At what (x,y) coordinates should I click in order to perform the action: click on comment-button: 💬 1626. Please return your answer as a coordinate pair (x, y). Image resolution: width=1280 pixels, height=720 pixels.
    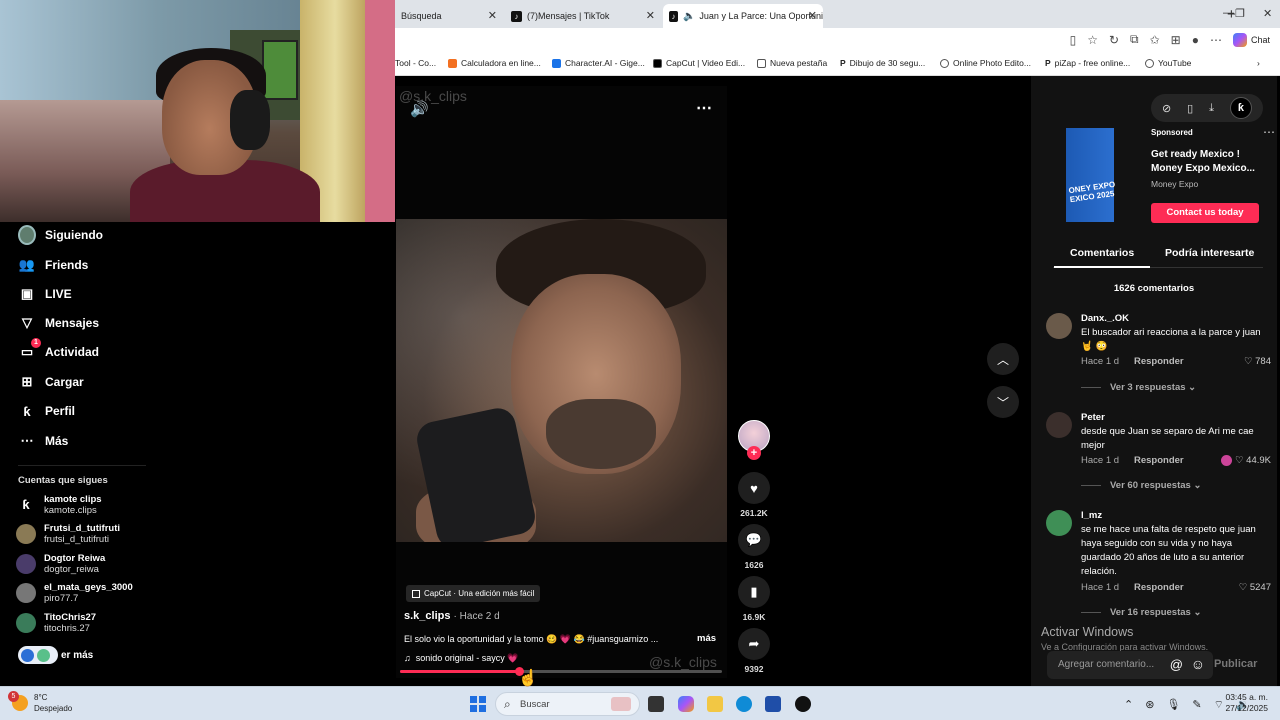
    Looking at the image, I should click on (754, 547).